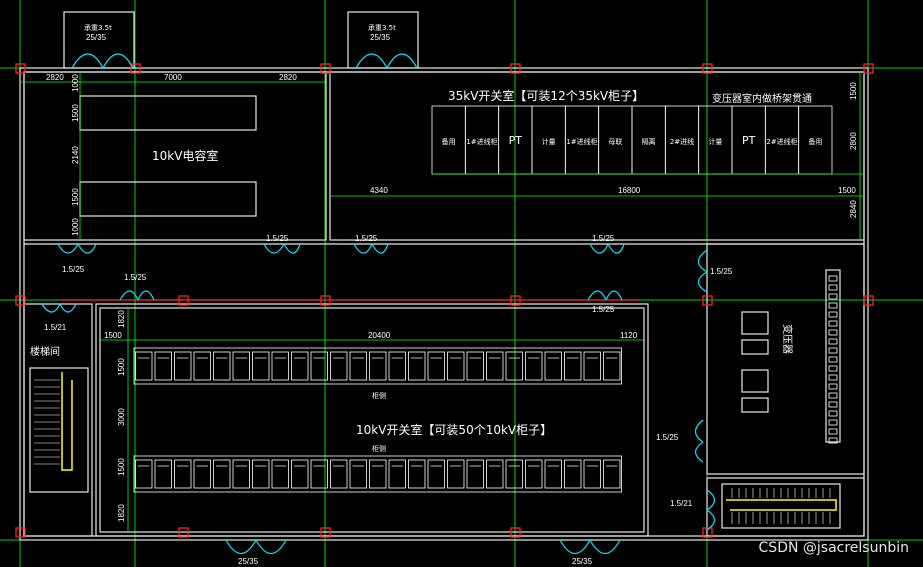 The width and height of the screenshot is (923, 567). Describe the element at coordinates (73, 269) in the screenshot. I see `door-tag-left-corridor: 1.5/25` at that location.